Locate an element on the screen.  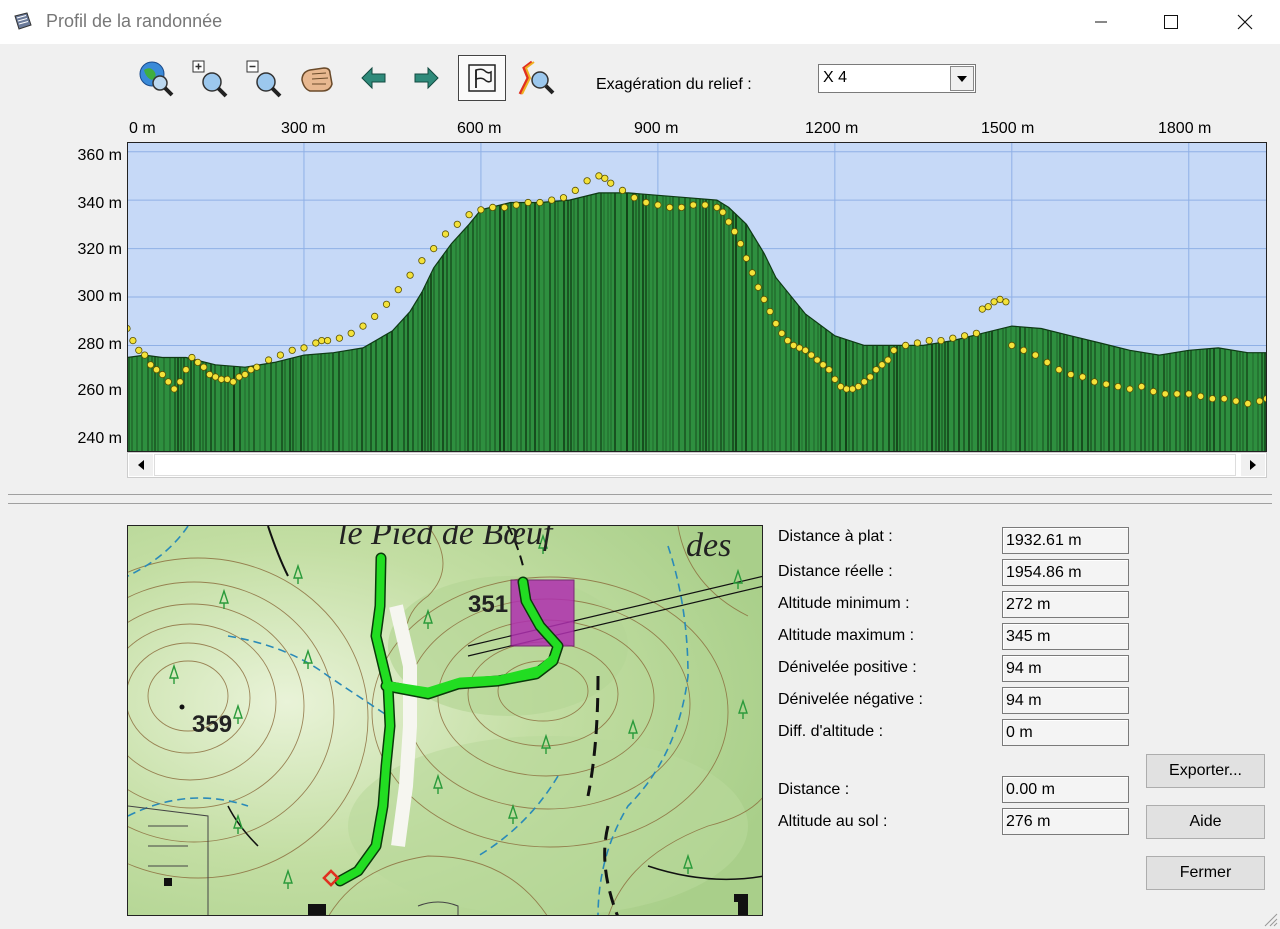
y-tick-label: 340 m is located at coordinates (99, 203).